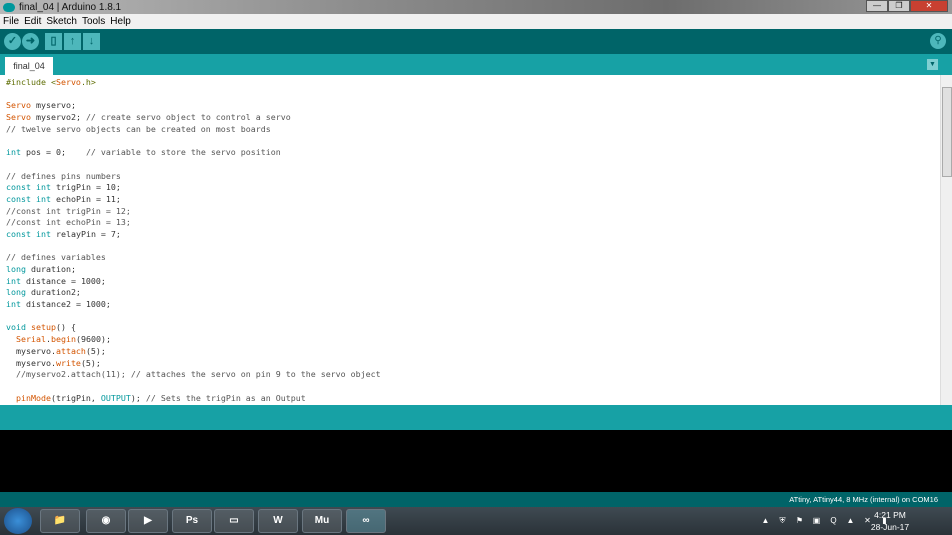  What do you see at coordinates (193, 200) in the screenshot?
I see `code-line: const int echoPin = 11;` at bounding box center [193, 200].